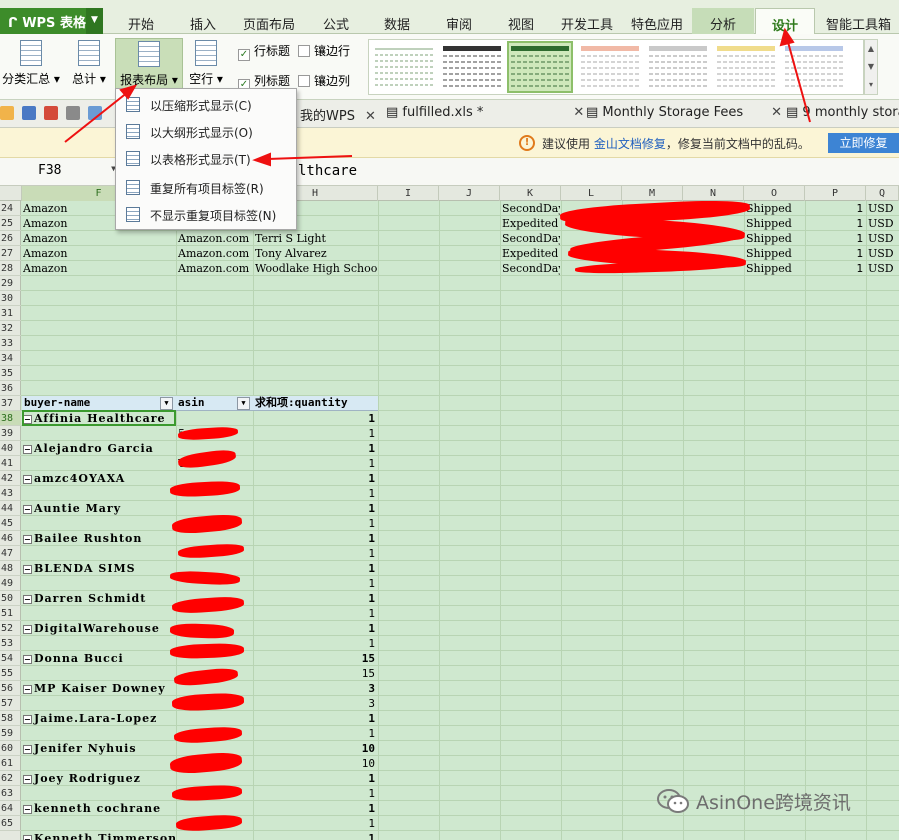 The height and width of the screenshot is (840, 899). What do you see at coordinates (315, 763) in the screenshot?
I see `pivot-item-qty: 10` at bounding box center [315, 763].